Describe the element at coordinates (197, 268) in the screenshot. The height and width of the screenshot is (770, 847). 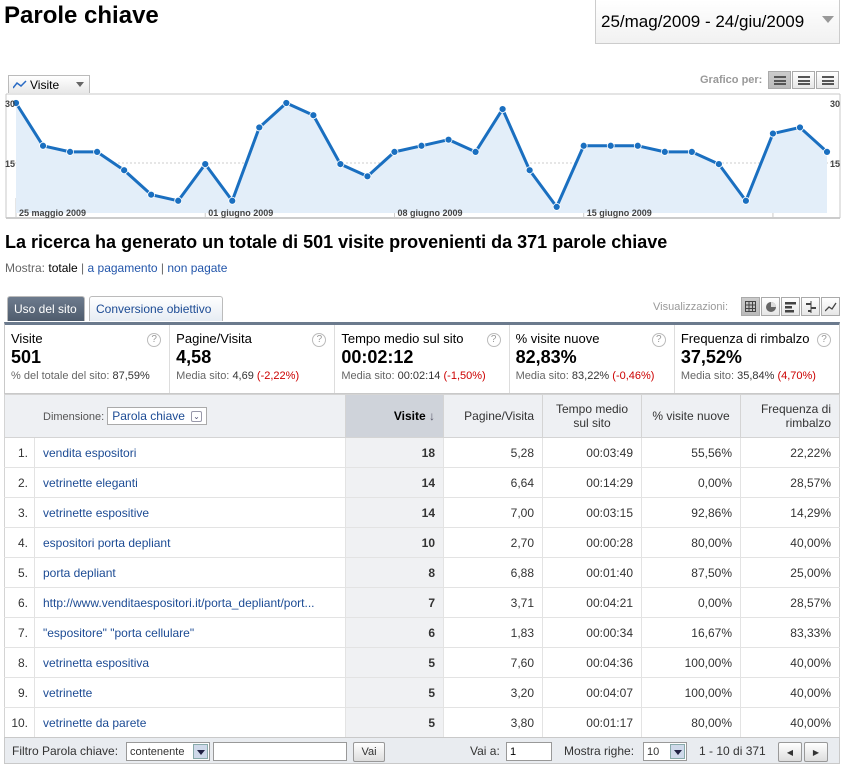
I see `show-option-organic: non pagate` at that location.